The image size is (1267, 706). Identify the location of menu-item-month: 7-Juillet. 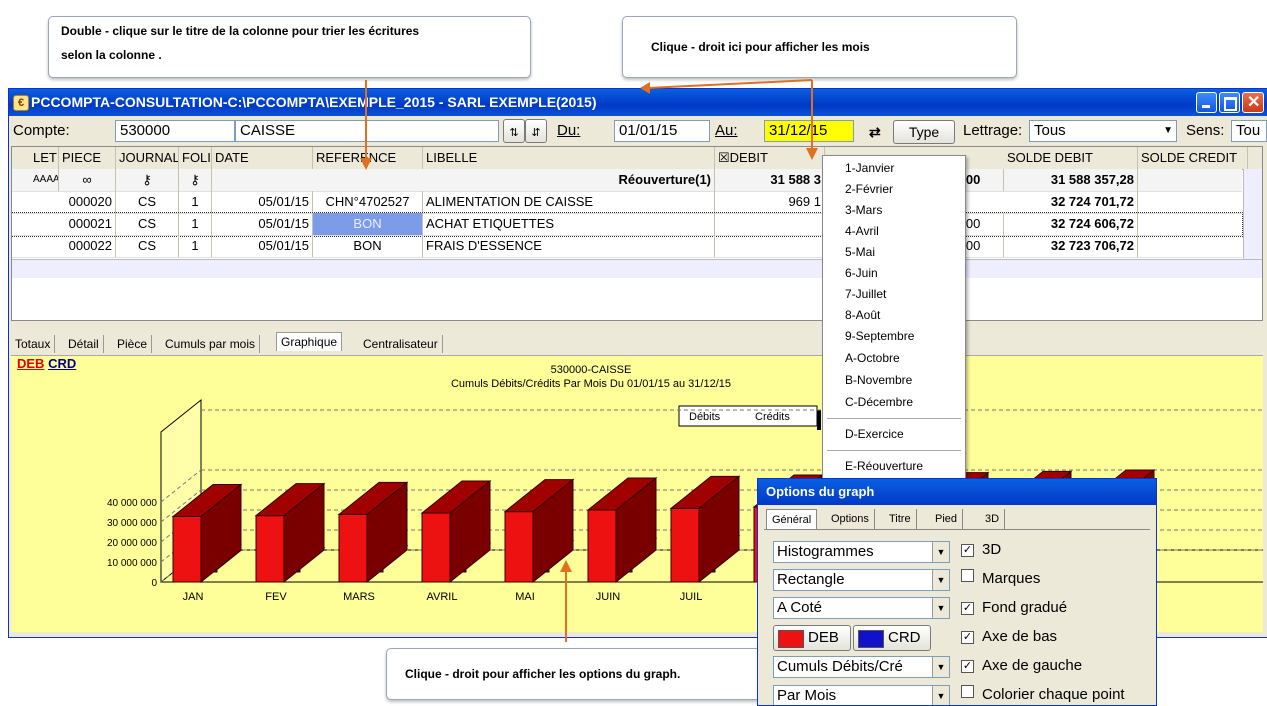
(894, 294).